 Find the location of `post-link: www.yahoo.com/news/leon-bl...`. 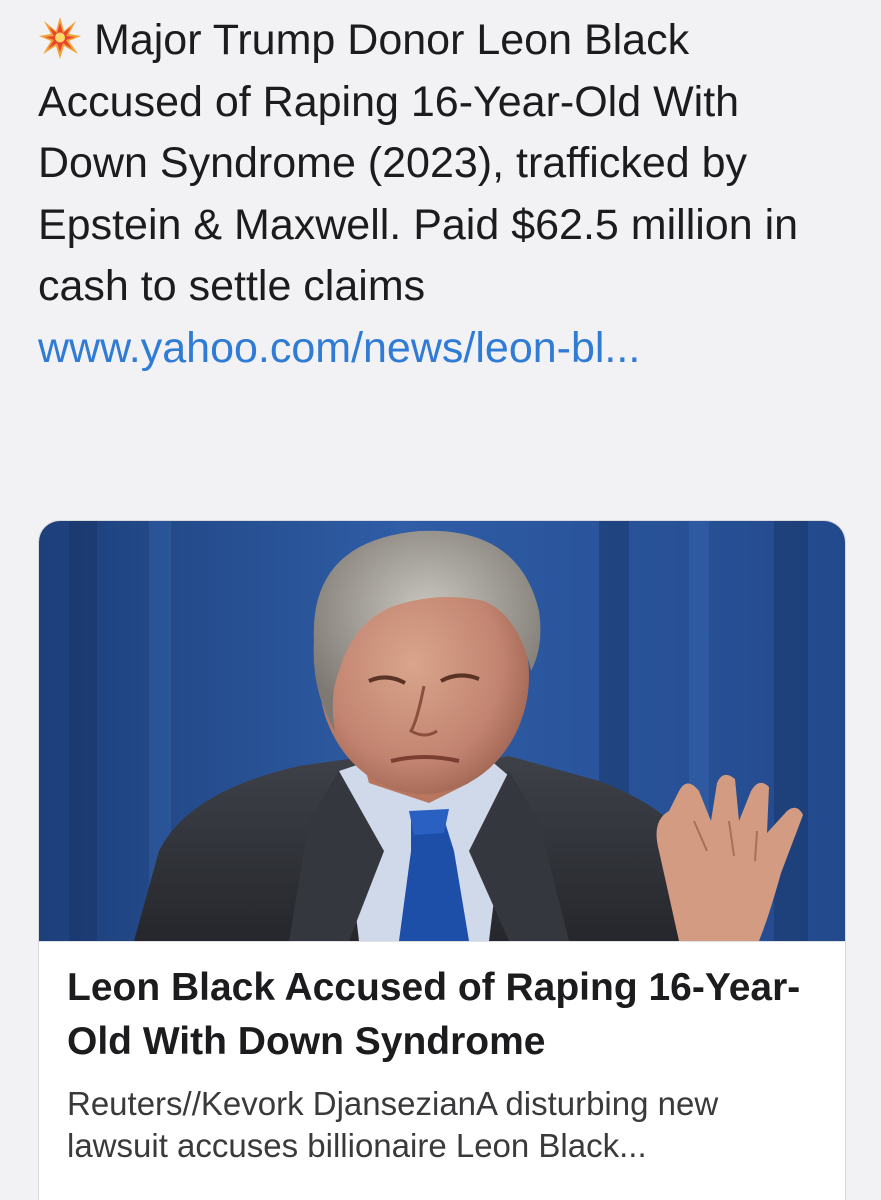

post-link: www.yahoo.com/news/leon-bl... is located at coordinates (339, 348).